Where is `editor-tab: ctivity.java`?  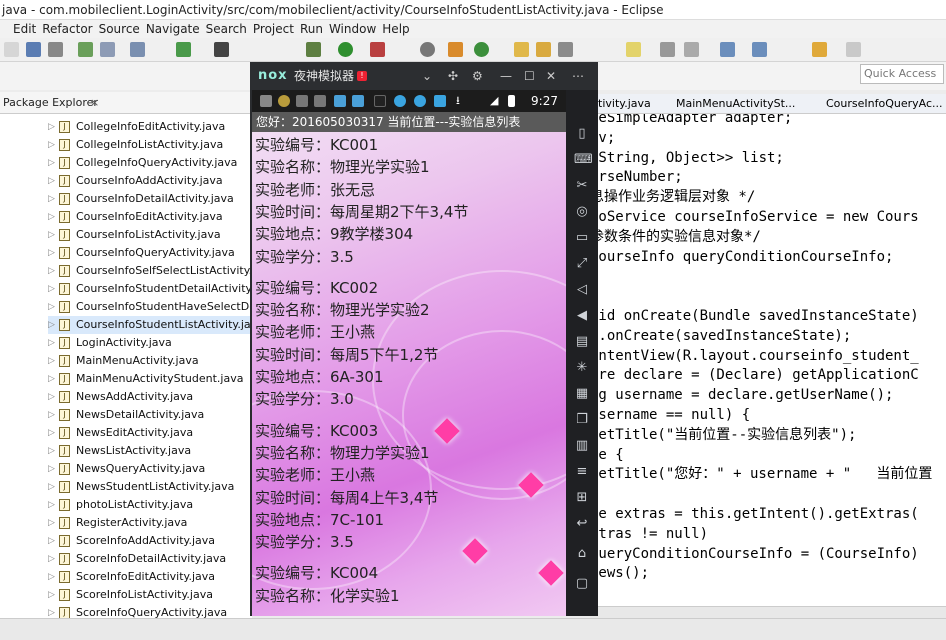
editor-tab: ctivity.java is located at coordinates (621, 103).